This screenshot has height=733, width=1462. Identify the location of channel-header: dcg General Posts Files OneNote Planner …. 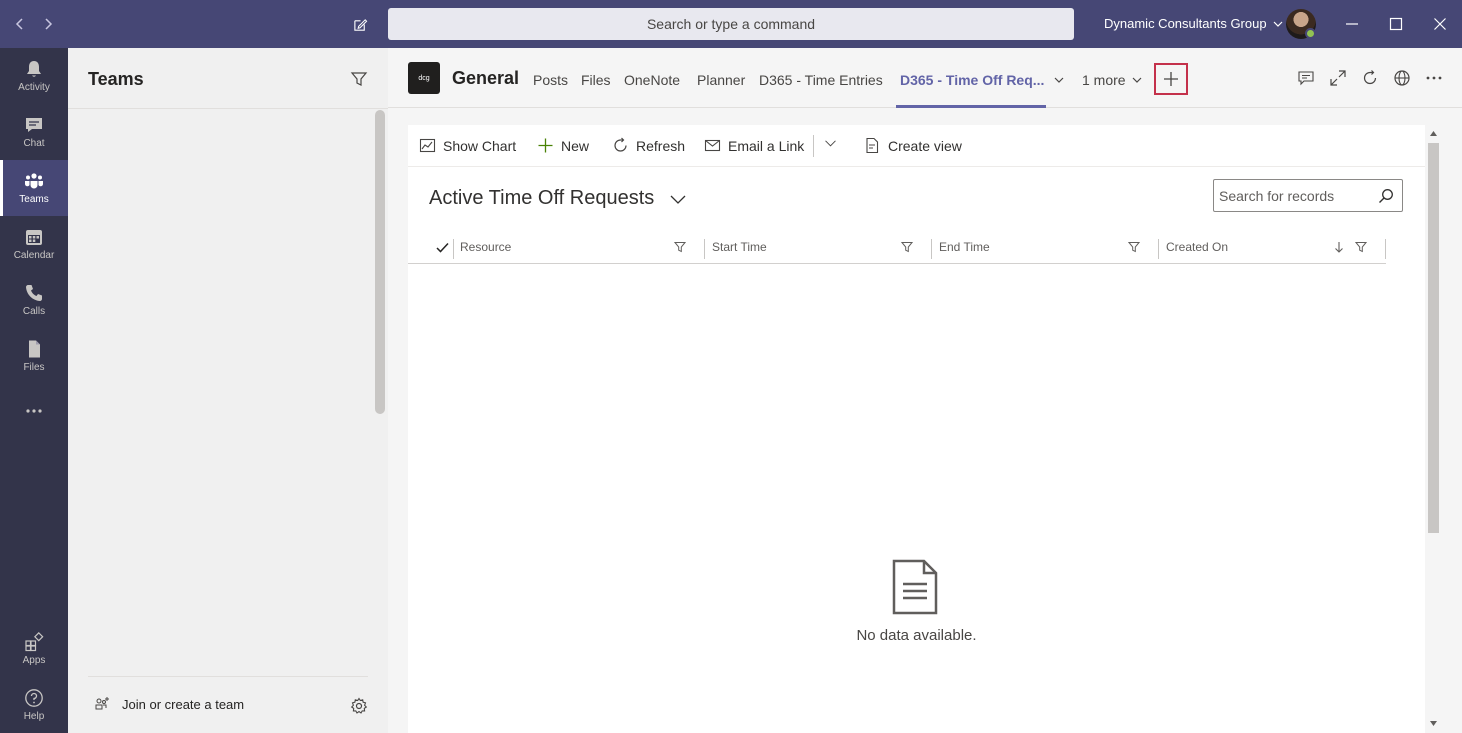
(925, 78).